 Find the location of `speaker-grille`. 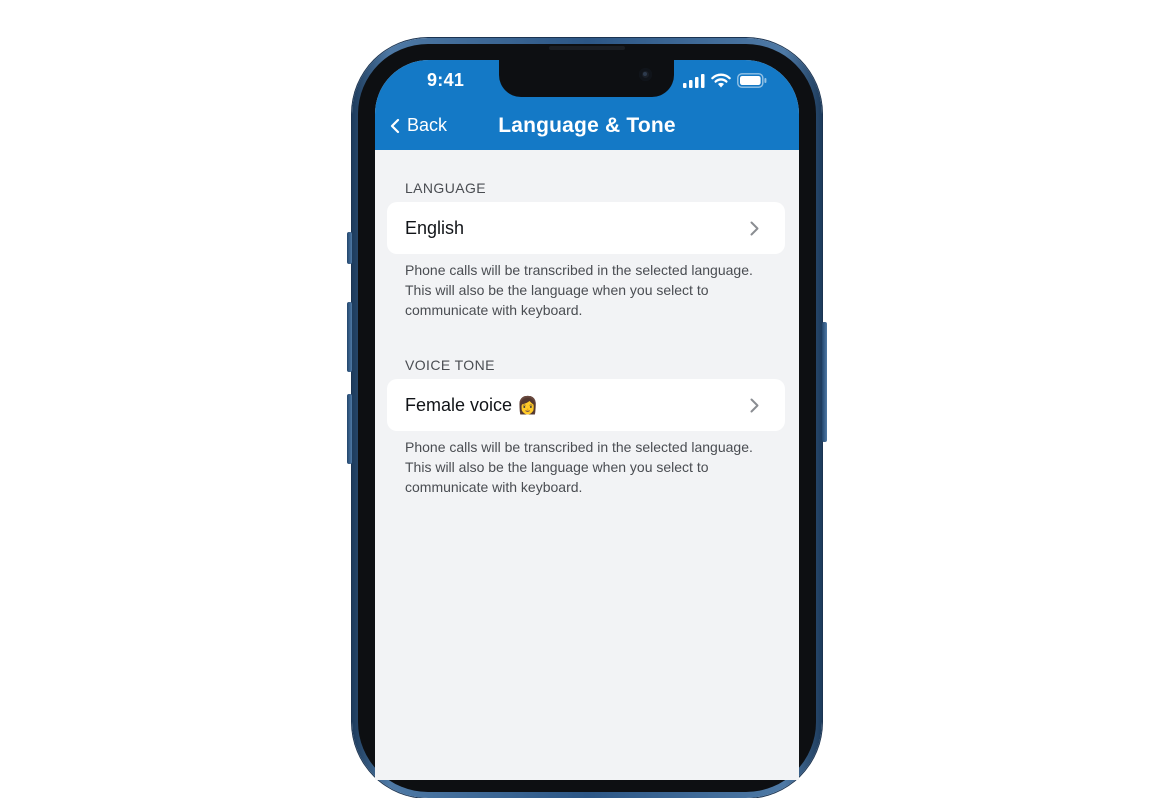

speaker-grille is located at coordinates (587, 48).